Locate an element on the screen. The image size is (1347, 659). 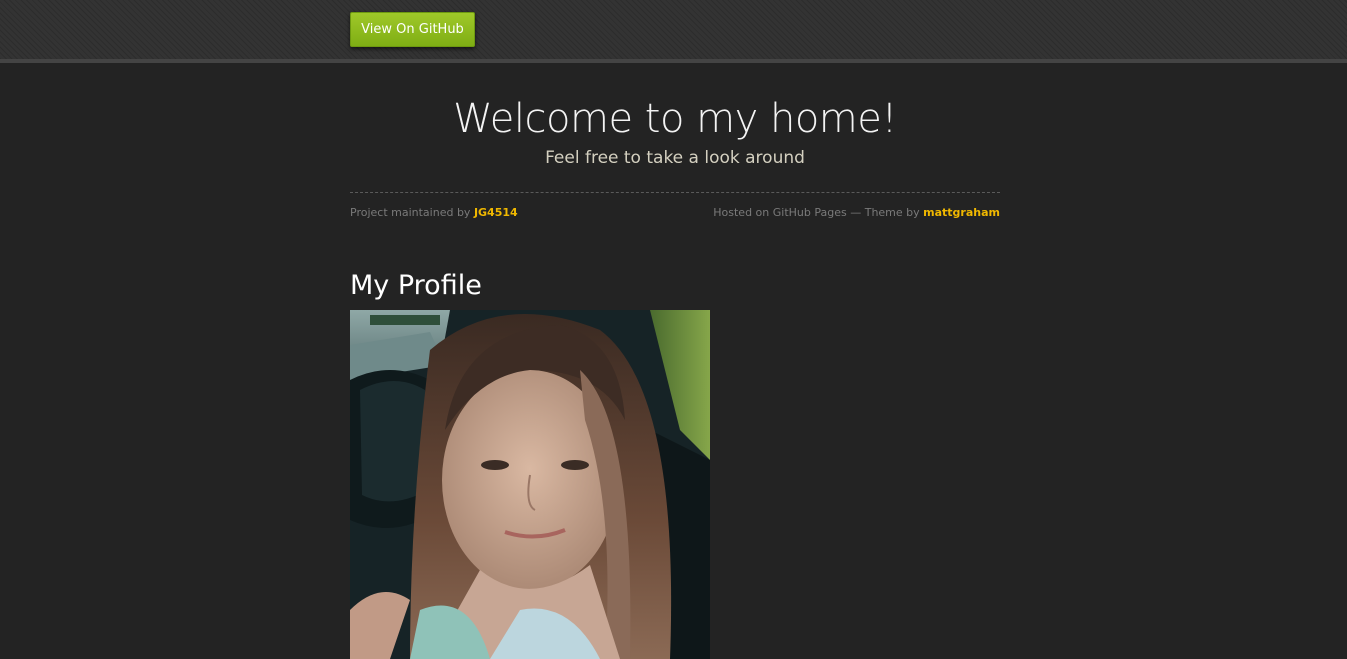
theme-author-link: mattgraham is located at coordinates (961, 212).